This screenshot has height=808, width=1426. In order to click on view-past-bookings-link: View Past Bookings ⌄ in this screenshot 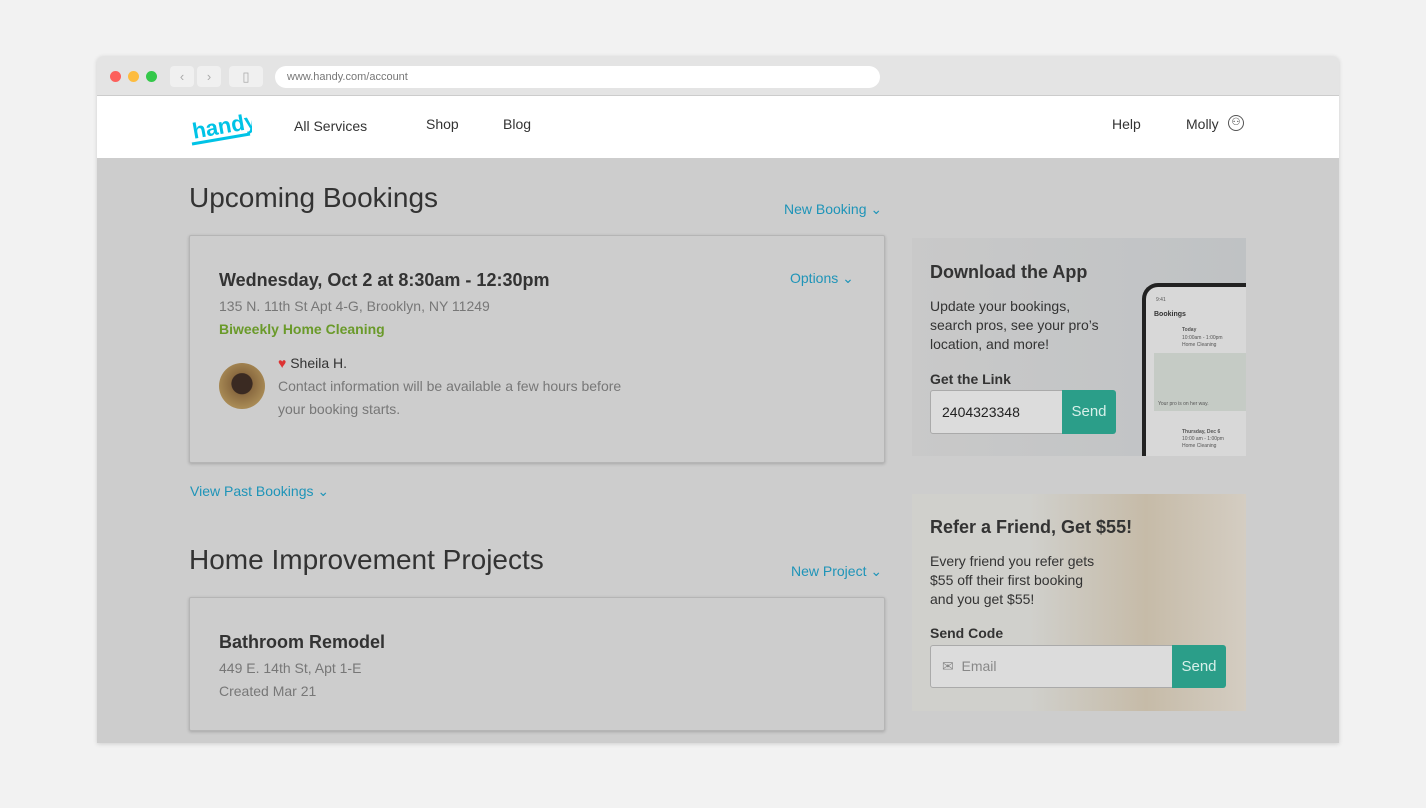, I will do `click(259, 491)`.